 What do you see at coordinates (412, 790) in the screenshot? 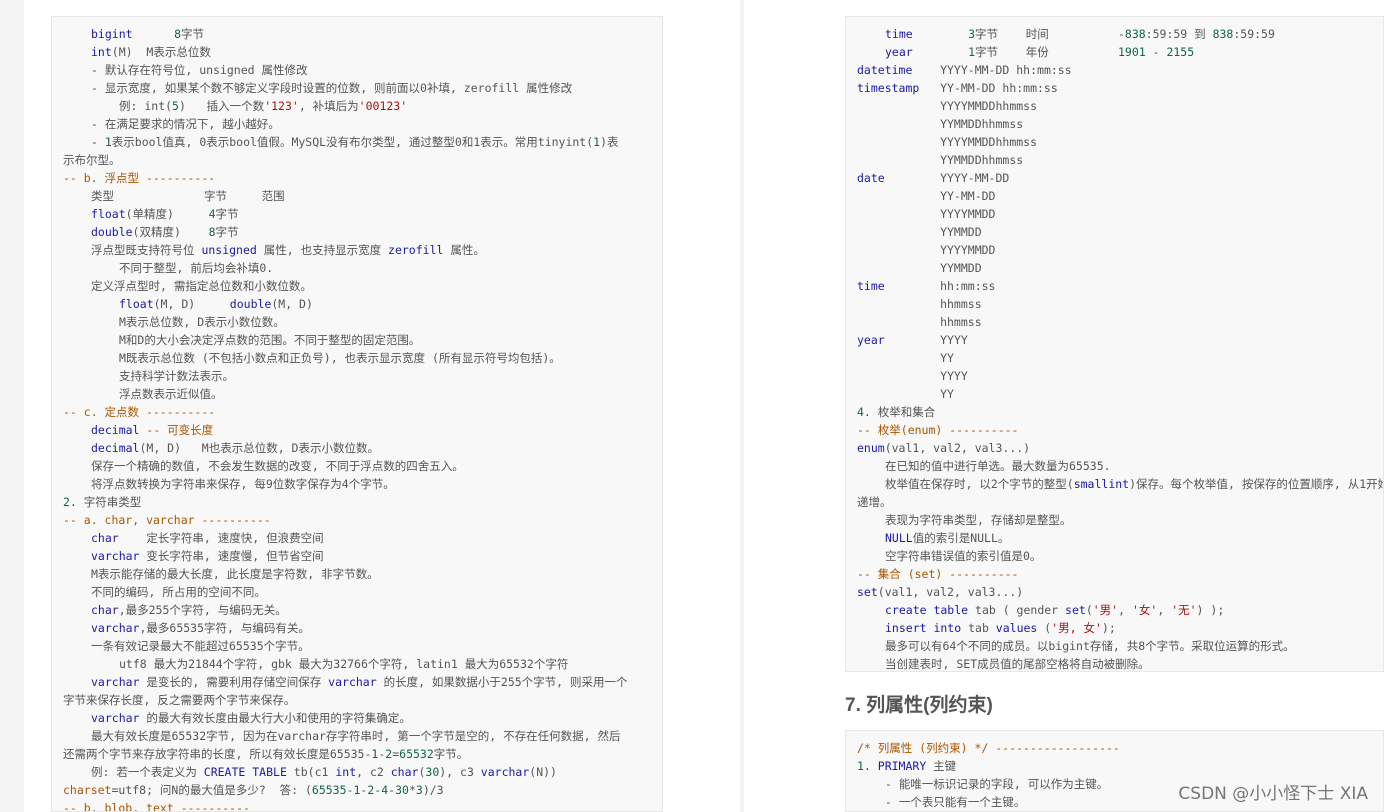
I see `code-token: *` at bounding box center [412, 790].